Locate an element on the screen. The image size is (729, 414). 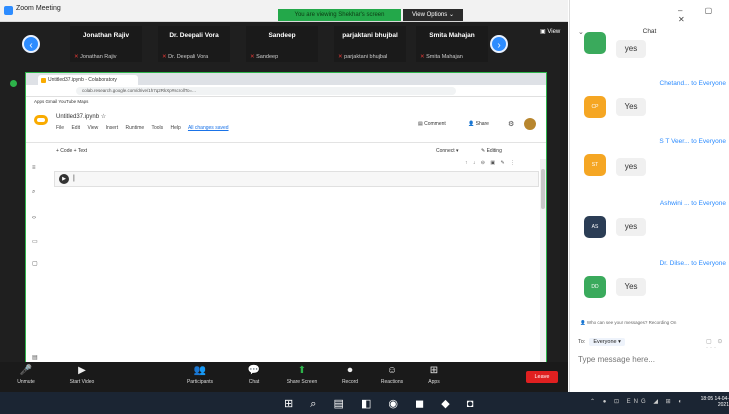
code-cell: ▶ | ↑ ↓ ⊖ ▣ ✎ ⋮ is located at coordinates (296, 173).